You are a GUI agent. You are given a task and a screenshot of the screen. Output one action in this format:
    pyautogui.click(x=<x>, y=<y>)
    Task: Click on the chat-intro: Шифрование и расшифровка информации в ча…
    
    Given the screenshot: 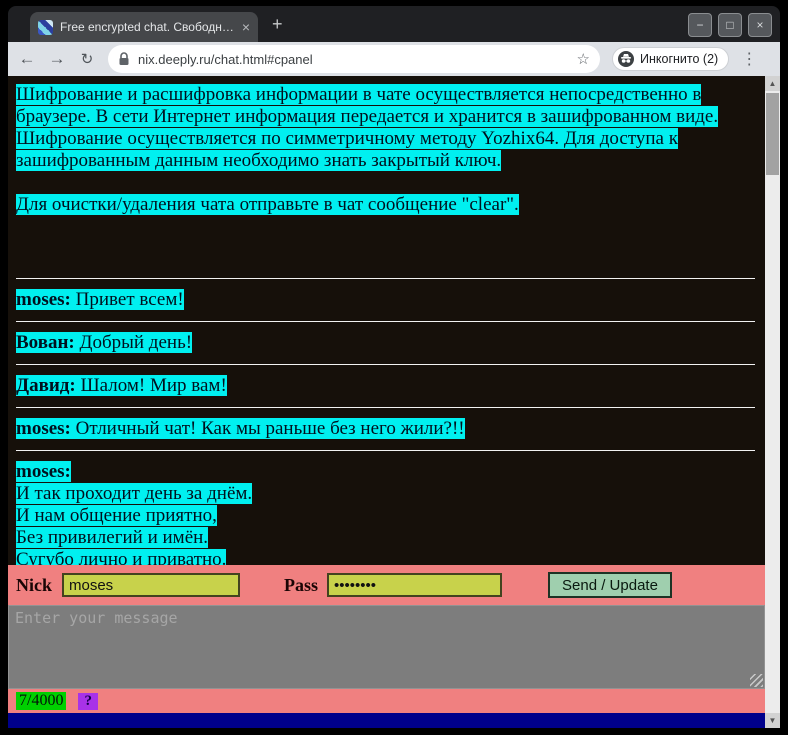 What is the action you would take?
    pyautogui.click(x=367, y=127)
    